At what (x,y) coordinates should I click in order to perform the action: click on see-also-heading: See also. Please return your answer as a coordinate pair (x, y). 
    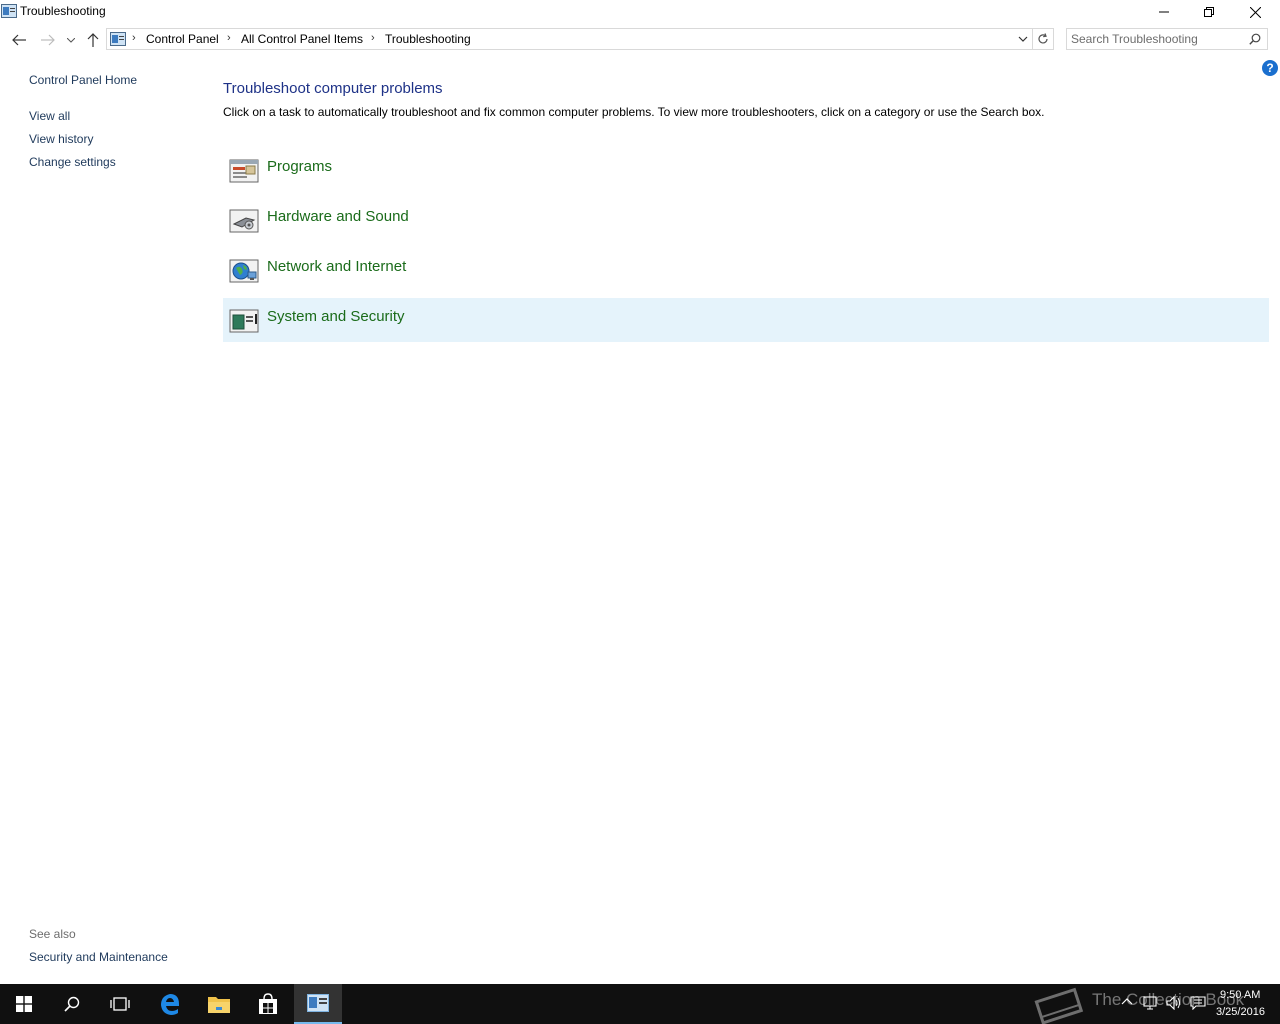
    Looking at the image, I should click on (52, 934).